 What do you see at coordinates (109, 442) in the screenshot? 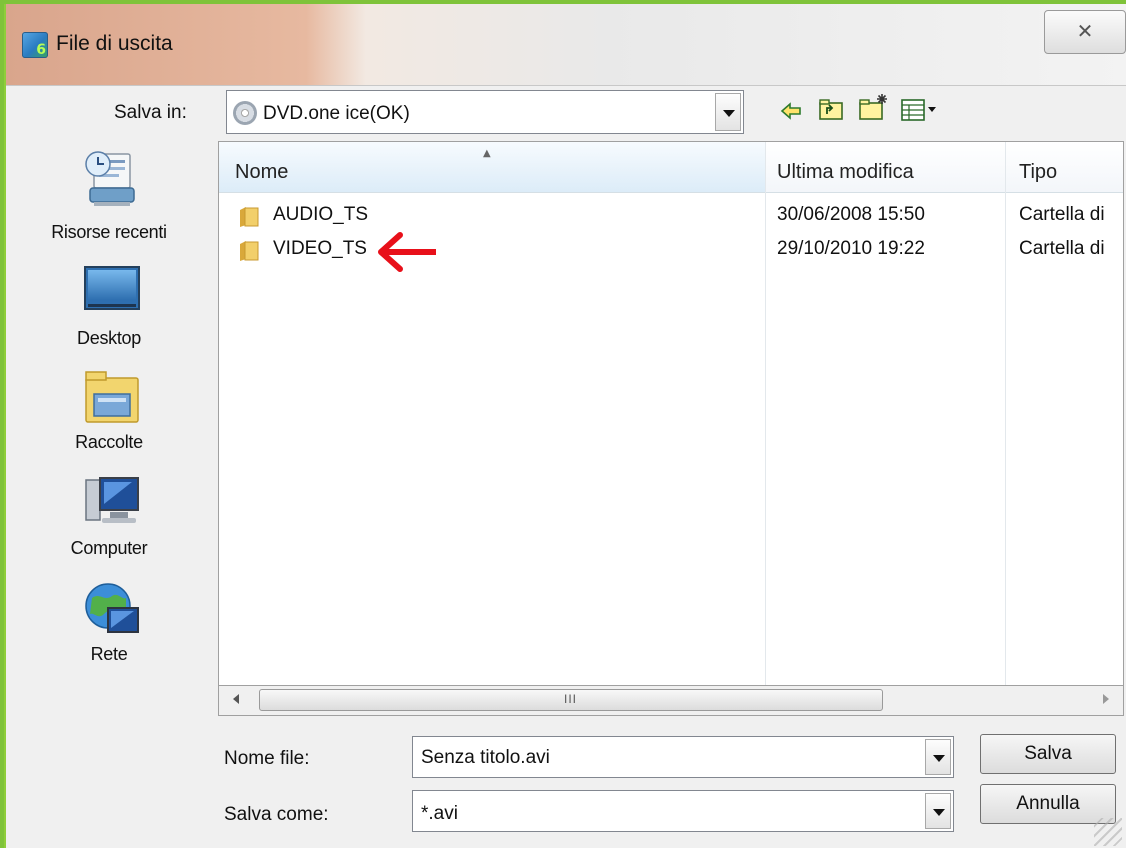
I see `place-libraries-label: Raccolte` at bounding box center [109, 442].